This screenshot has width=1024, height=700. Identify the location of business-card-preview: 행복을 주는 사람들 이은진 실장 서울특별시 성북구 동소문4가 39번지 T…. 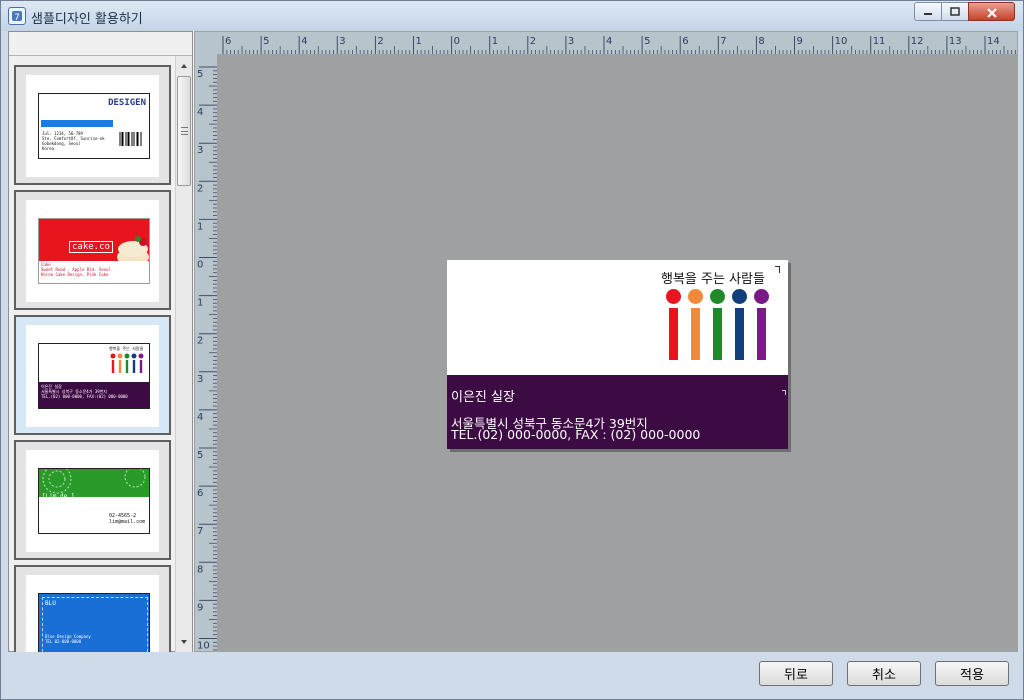
(617, 354).